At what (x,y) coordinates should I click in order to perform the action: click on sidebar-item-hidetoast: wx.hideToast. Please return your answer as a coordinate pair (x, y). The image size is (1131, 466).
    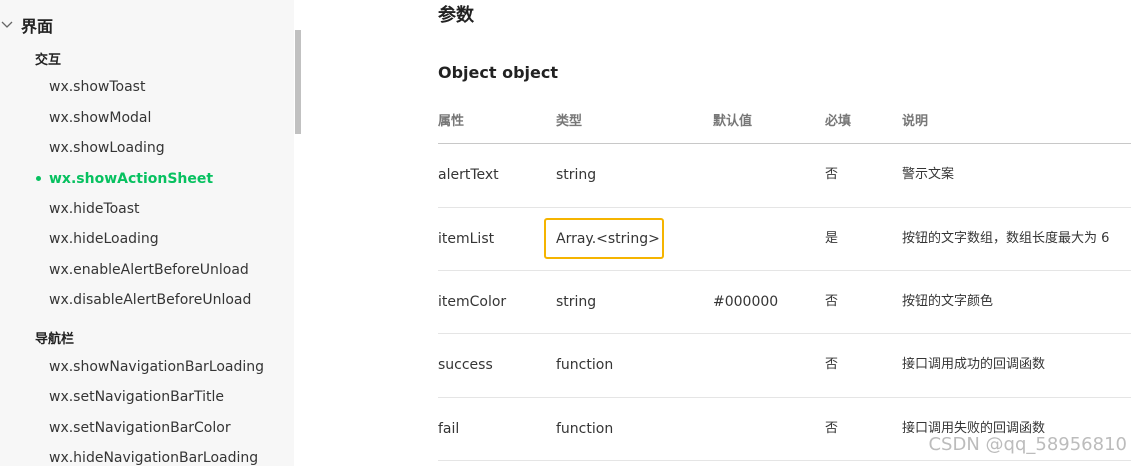
    Looking at the image, I should click on (94, 209).